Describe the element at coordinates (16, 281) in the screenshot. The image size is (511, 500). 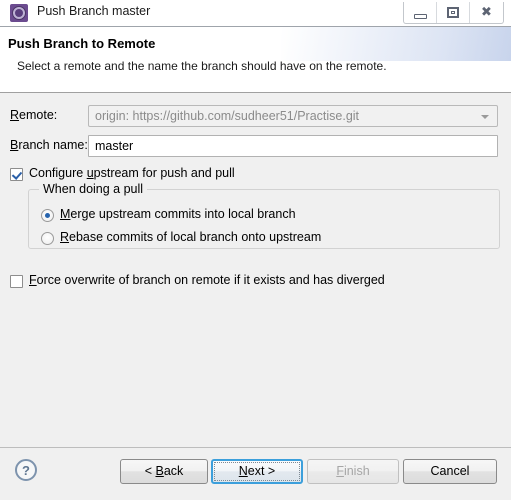
I see `checkbox-unchecked-icon` at that location.